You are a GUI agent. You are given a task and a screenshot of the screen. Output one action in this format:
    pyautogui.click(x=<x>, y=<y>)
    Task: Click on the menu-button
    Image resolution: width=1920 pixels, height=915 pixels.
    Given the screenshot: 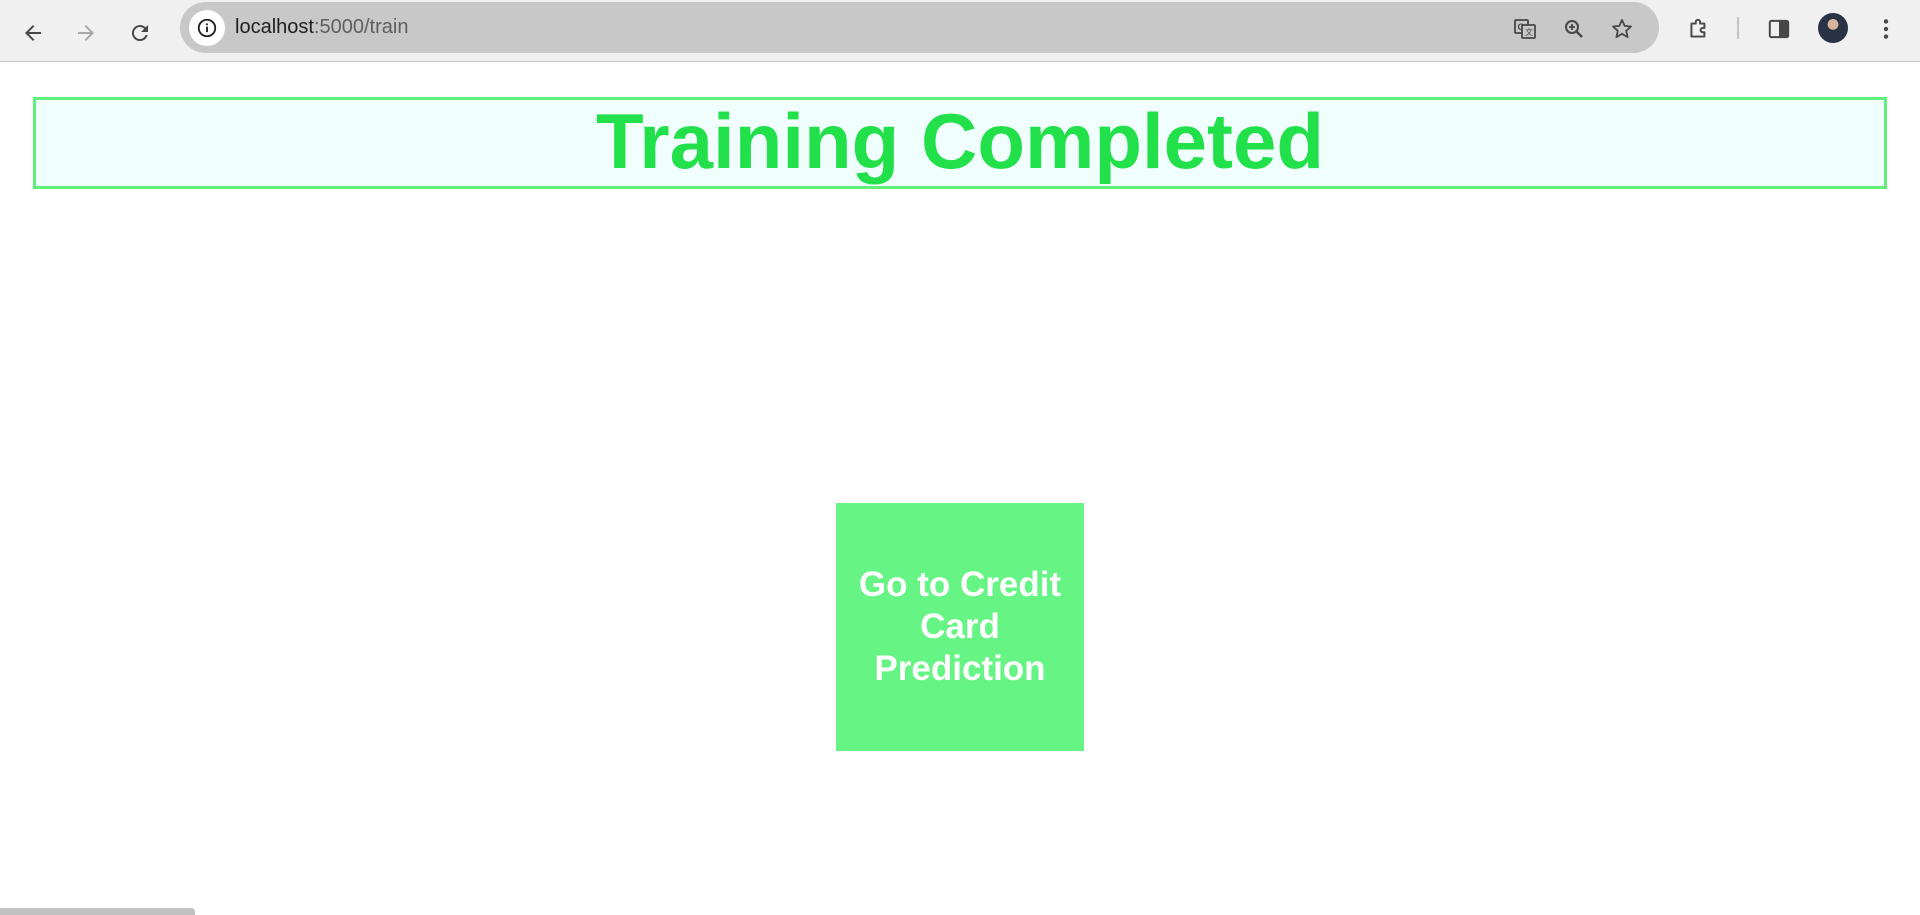 What is the action you would take?
    pyautogui.click(x=1886, y=29)
    